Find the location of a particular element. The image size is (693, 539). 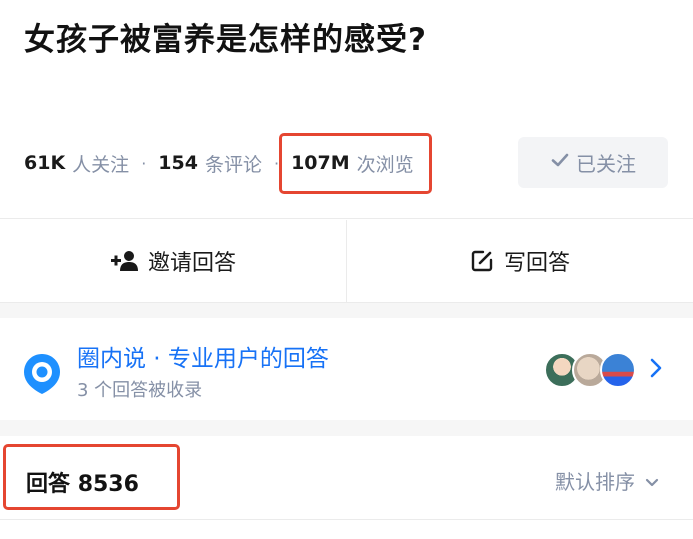

avatar is located at coordinates (618, 370).